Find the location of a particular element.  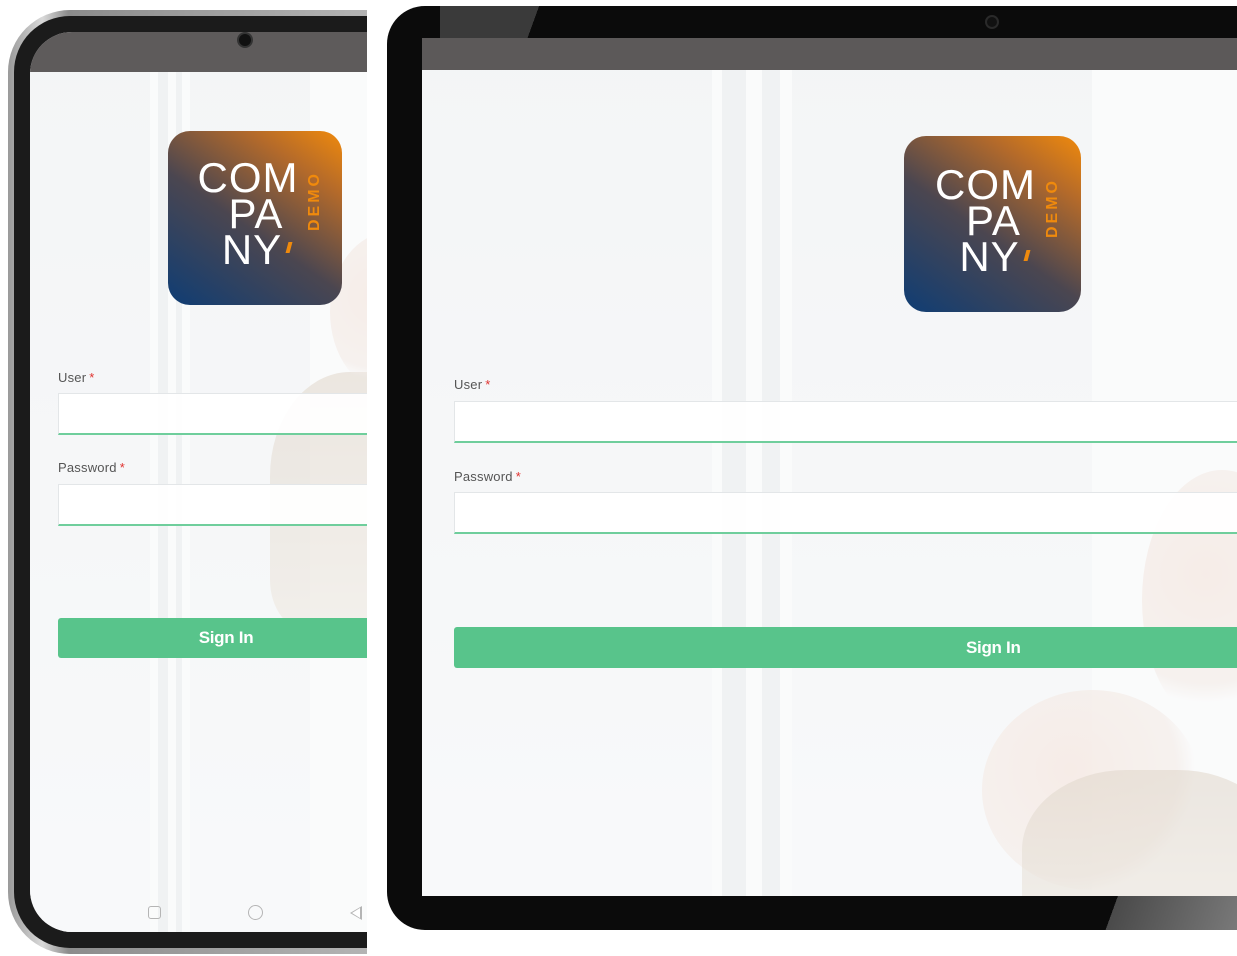

recent-apps-icon is located at coordinates (154, 912).